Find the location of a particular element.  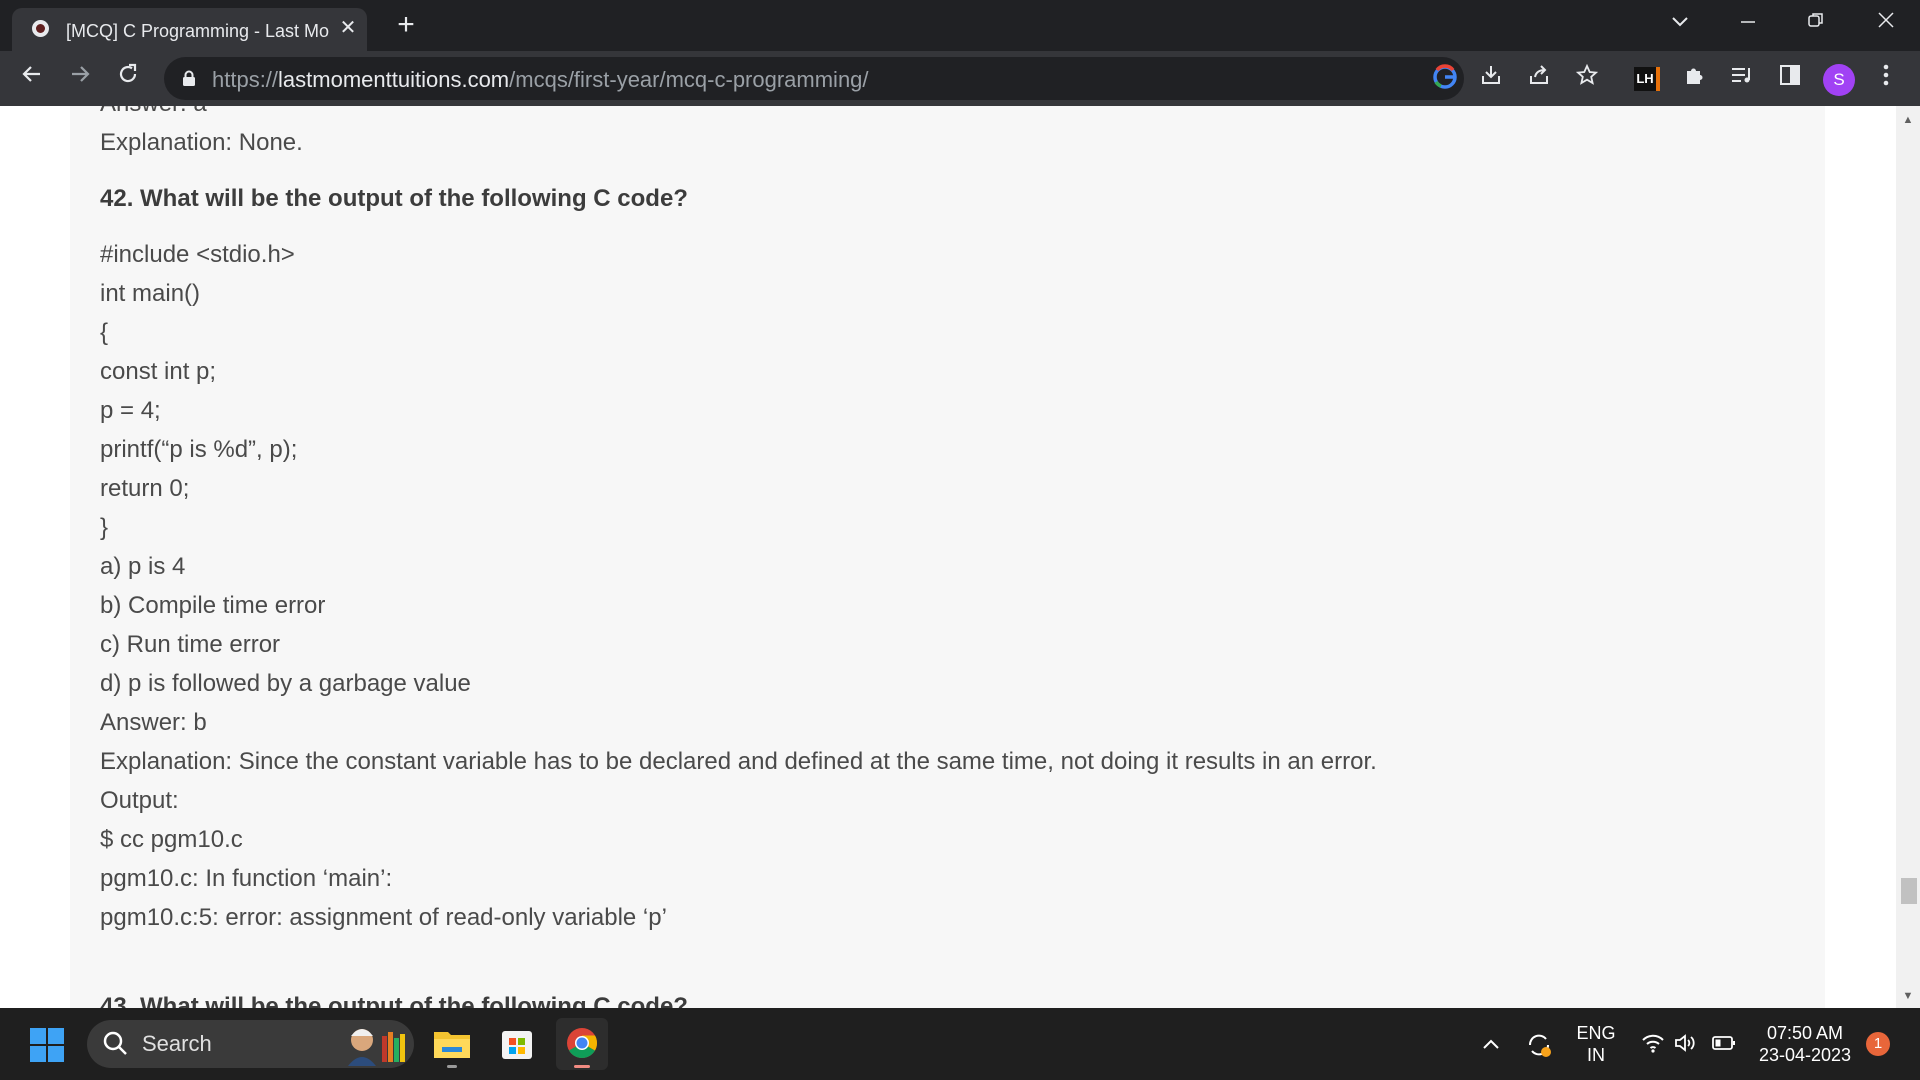

back-button is located at coordinates (32, 79).